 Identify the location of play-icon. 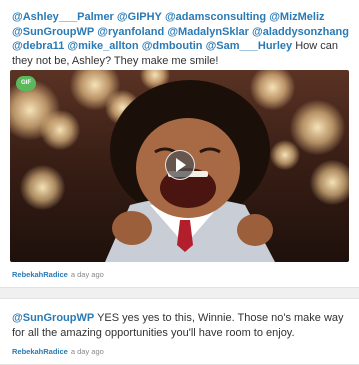
(180, 165).